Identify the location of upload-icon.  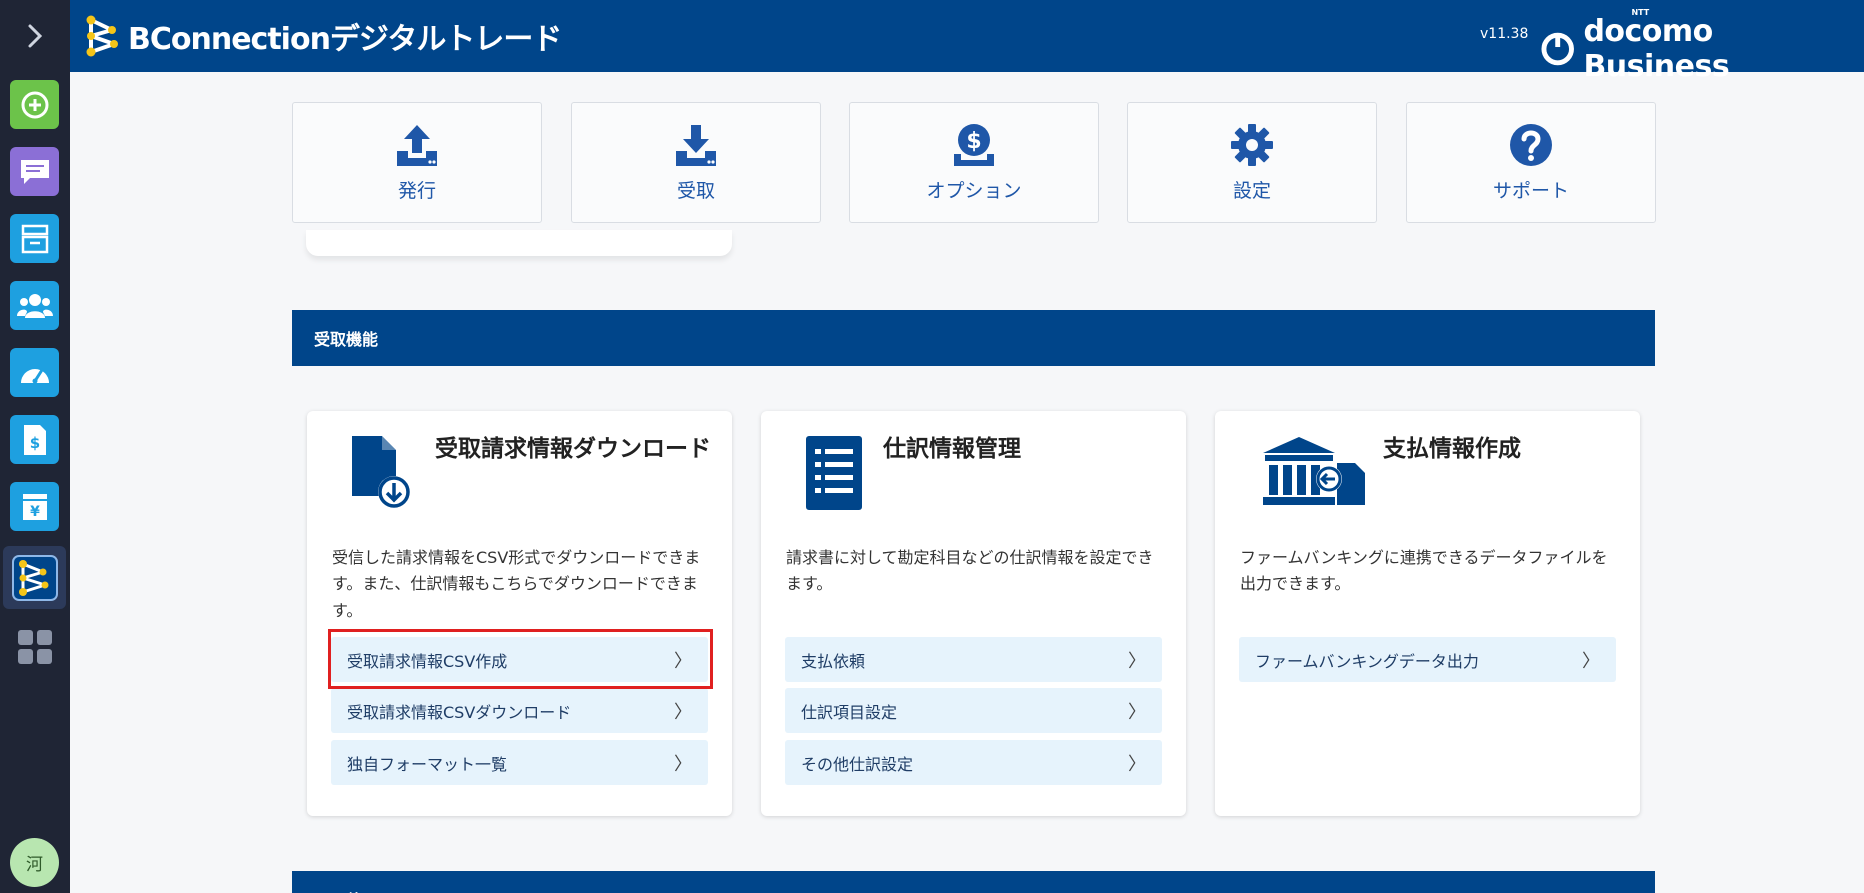
(417, 145).